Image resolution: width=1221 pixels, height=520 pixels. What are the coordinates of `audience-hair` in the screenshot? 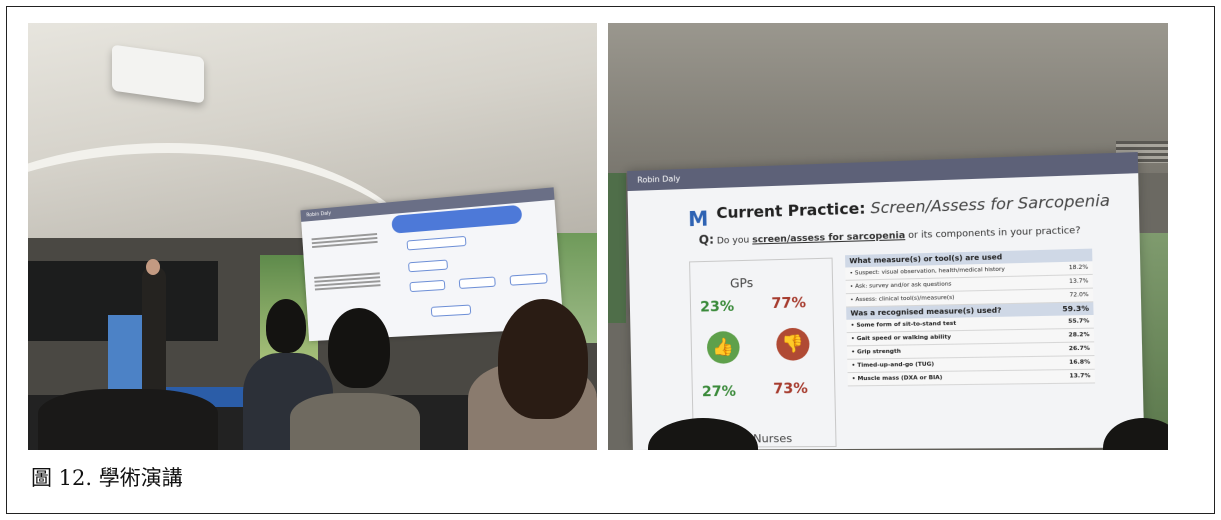 It's located at (543, 359).